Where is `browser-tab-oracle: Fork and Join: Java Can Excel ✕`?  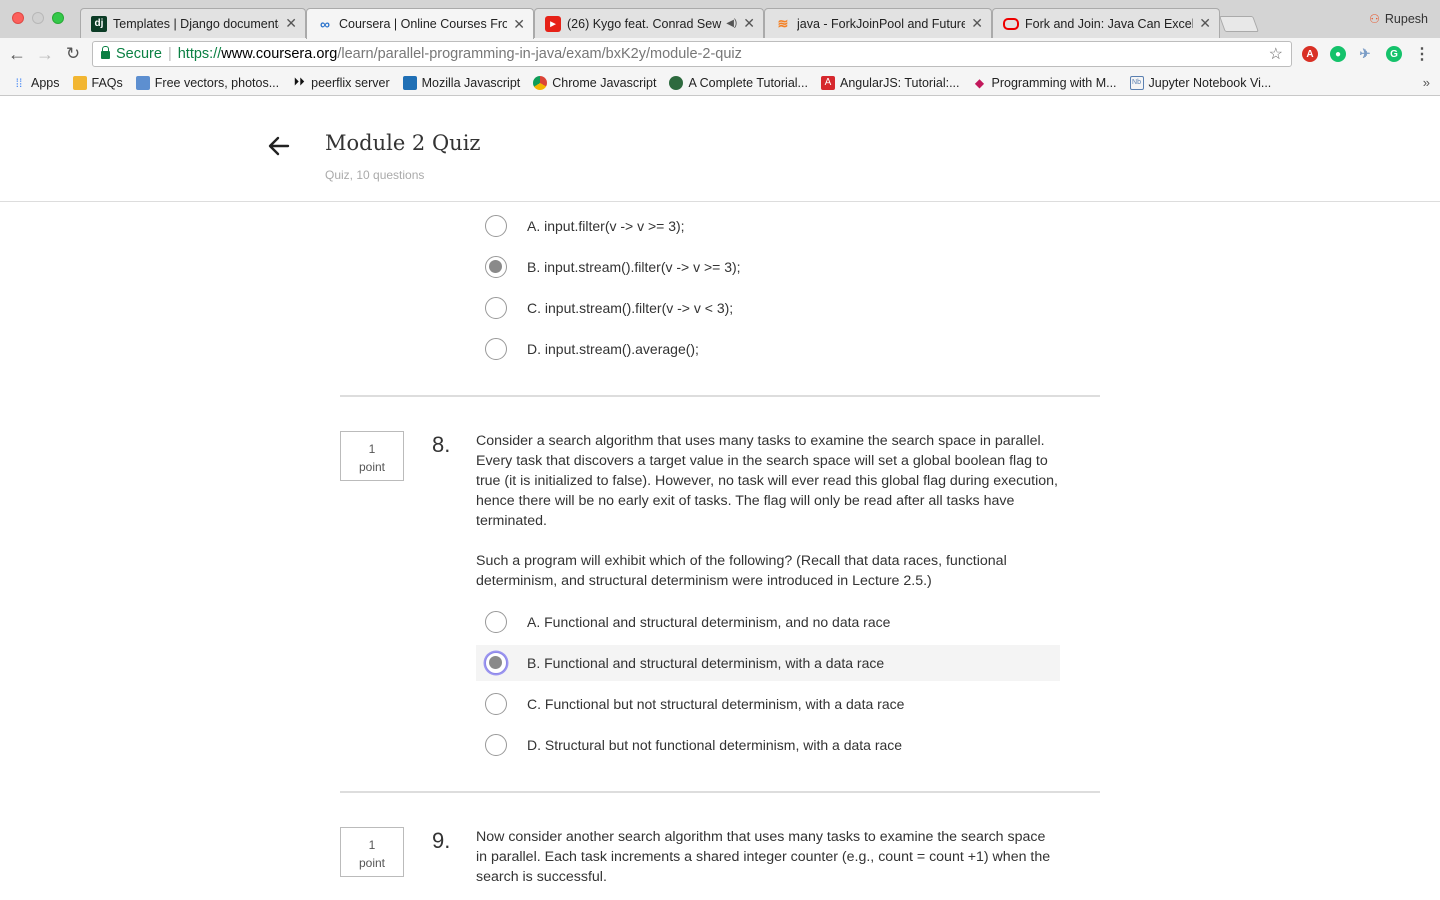
browser-tab-oracle: Fork and Join: Java Can Excel ✕ is located at coordinates (1106, 23).